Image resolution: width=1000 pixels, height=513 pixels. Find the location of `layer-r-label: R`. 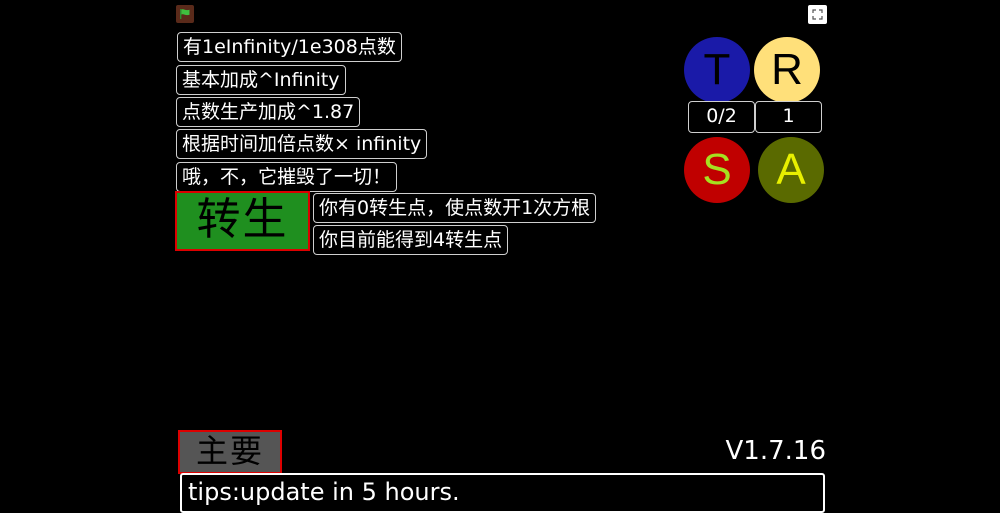

layer-r-label: R is located at coordinates (787, 69).